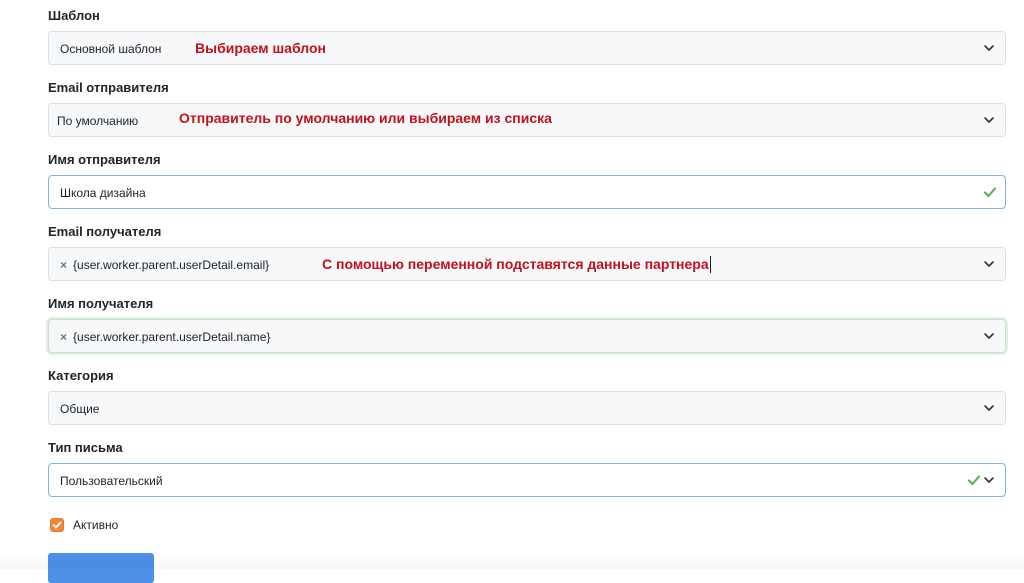  Describe the element at coordinates (172, 337) in the screenshot. I see `recipient-name-tag-text: {user.worker.parent.userDetail.name}` at that location.